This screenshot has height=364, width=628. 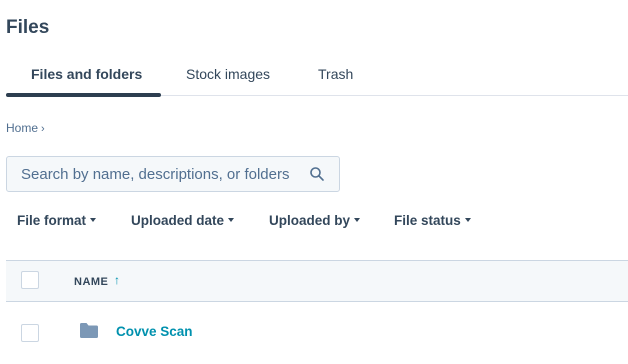 I want to click on filter-file-status: File status, so click(x=432, y=220).